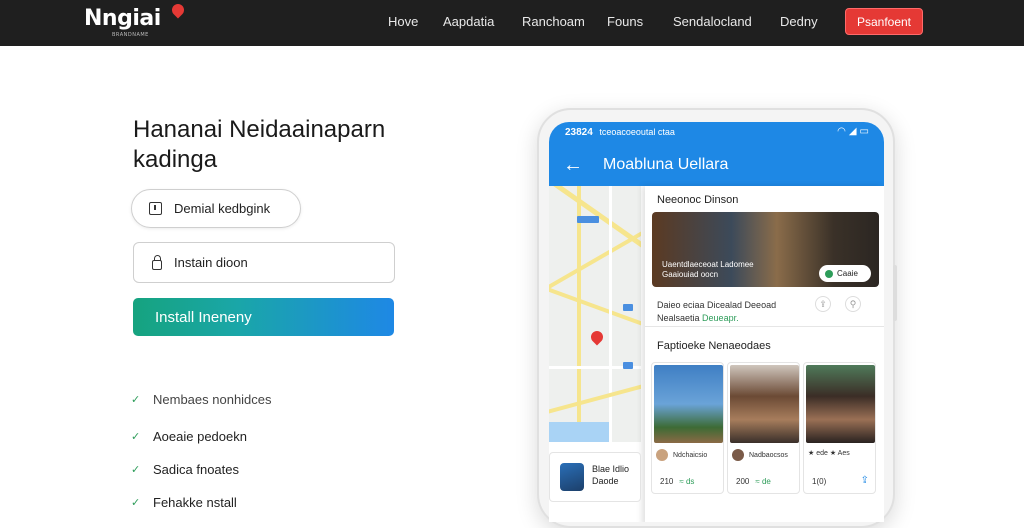  I want to click on meta-line-1: Daieo eciaa Dicealad Deeoad, so click(717, 305).